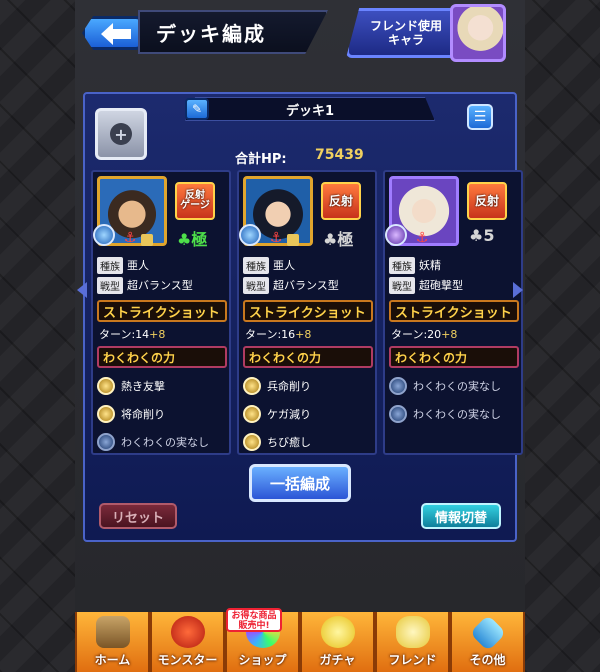 This screenshot has height=672, width=600. What do you see at coordinates (489, 235) in the screenshot?
I see `luck-text: 5` at bounding box center [489, 235].